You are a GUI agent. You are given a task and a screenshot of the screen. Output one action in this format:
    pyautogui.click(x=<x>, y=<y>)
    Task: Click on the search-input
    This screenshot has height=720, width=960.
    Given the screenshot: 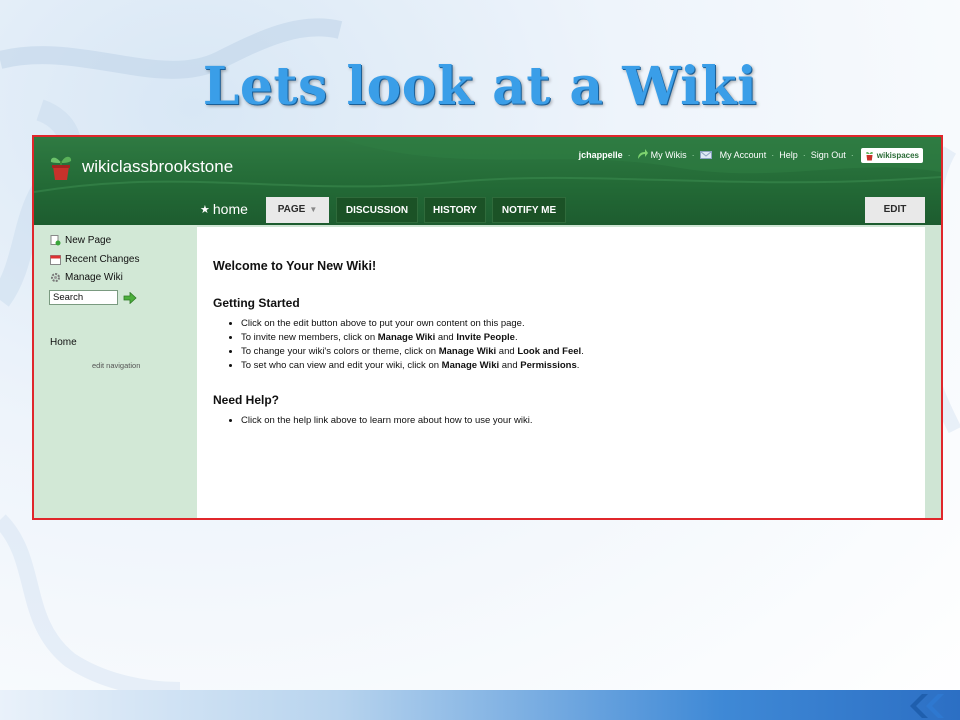 What is the action you would take?
    pyautogui.click(x=83, y=297)
    